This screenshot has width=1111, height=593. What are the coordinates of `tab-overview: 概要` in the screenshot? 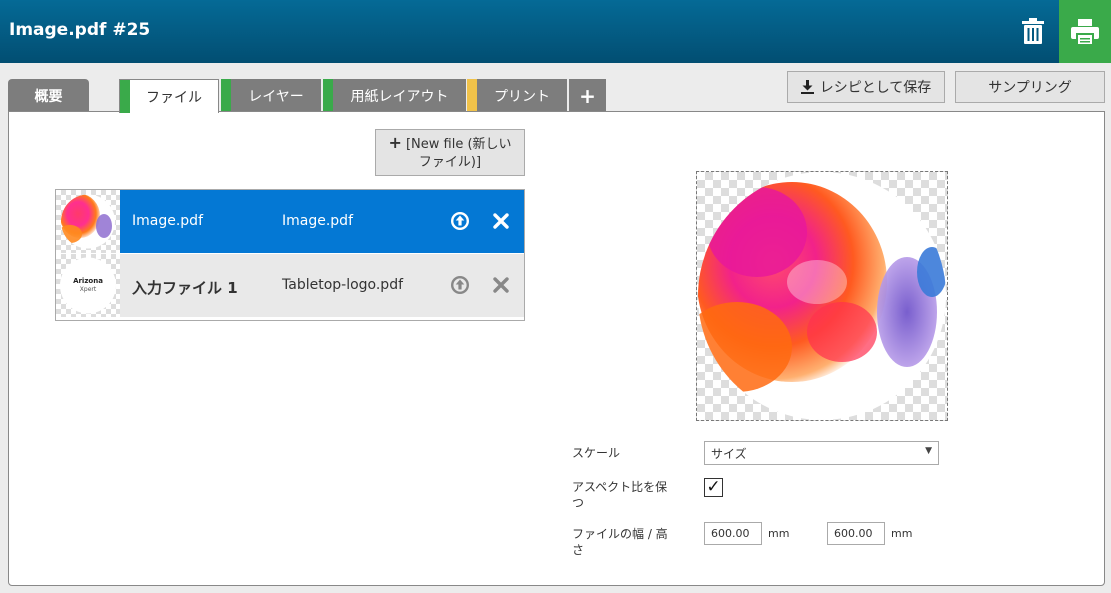 It's located at (48, 95).